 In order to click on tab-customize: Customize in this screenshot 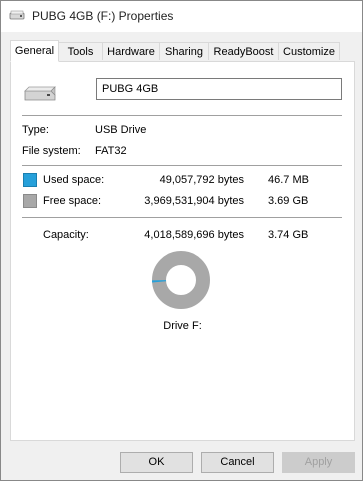, I will do `click(309, 51)`.